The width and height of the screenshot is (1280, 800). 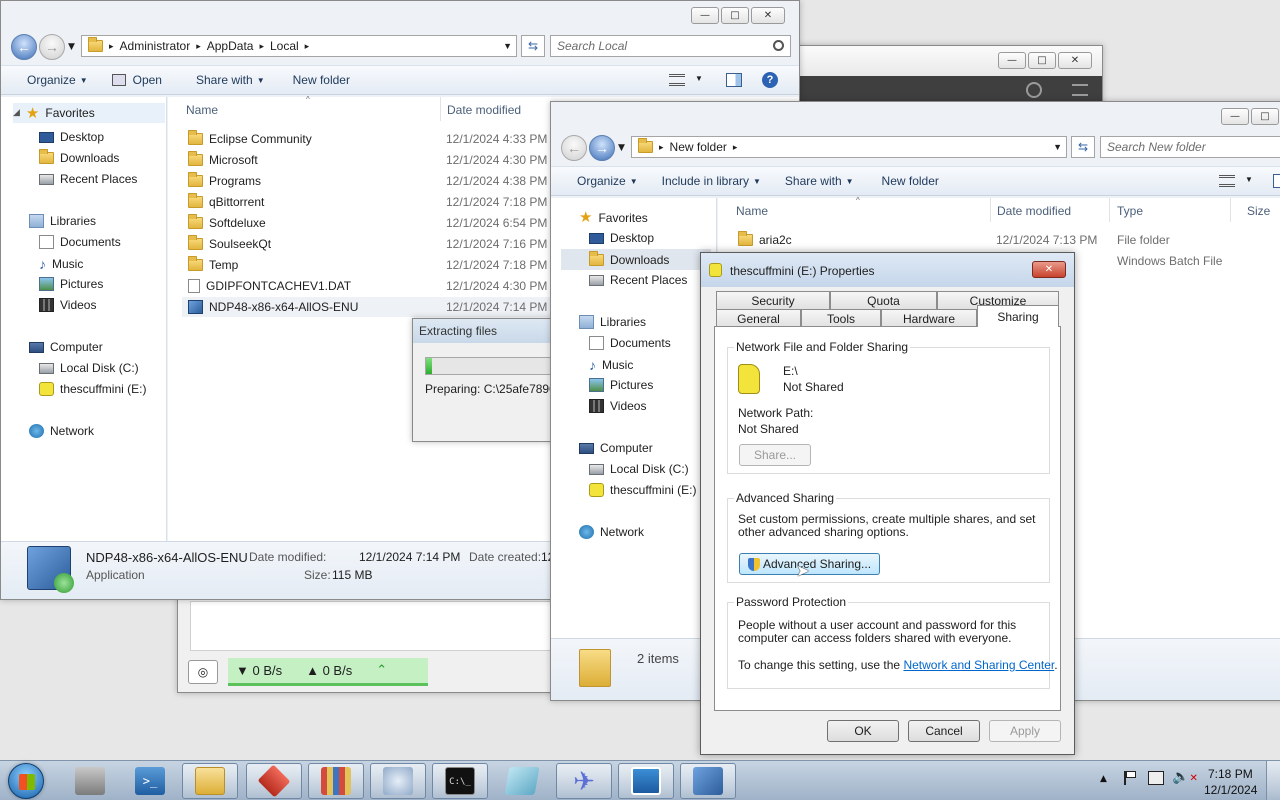 What do you see at coordinates (773, 300) in the screenshot?
I see `tab-security: Security` at bounding box center [773, 300].